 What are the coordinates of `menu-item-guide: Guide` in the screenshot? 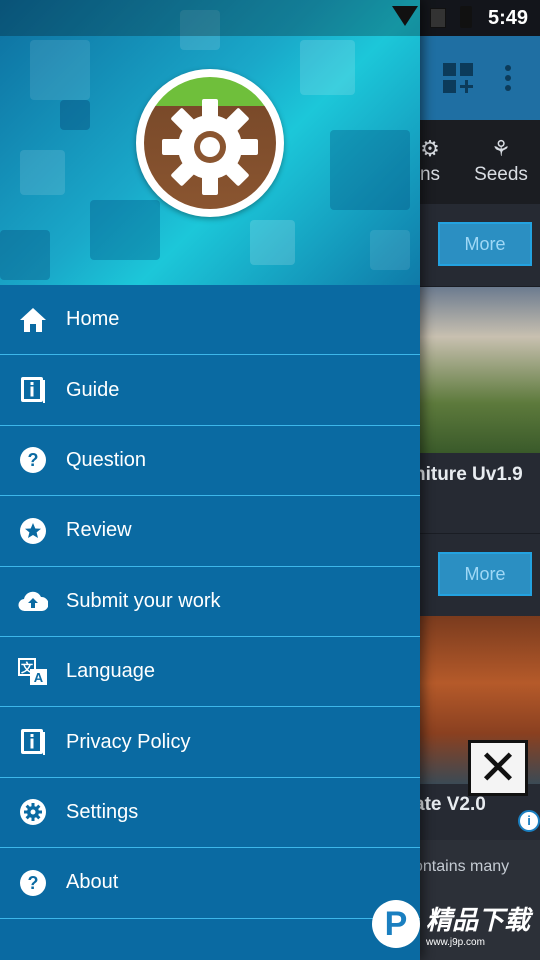 It's located at (210, 390).